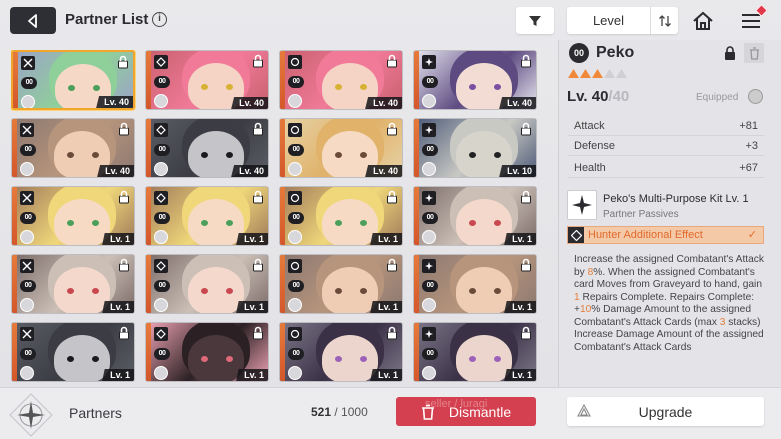 This screenshot has width=781, height=439. What do you see at coordinates (95, 413) in the screenshot?
I see `partners-label: Partners` at bounding box center [95, 413].